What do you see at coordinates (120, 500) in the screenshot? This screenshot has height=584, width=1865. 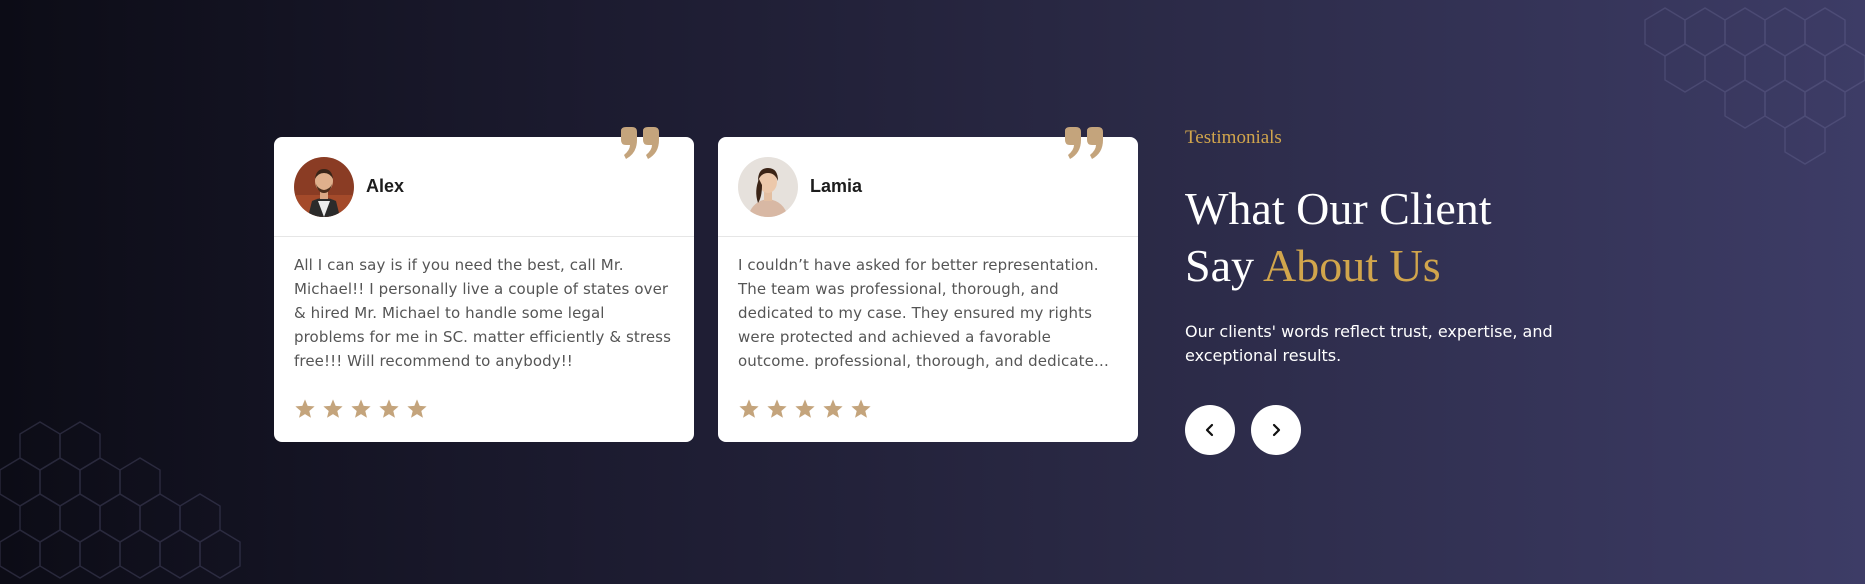 I see `hex-pattern-bottom-left` at bounding box center [120, 500].